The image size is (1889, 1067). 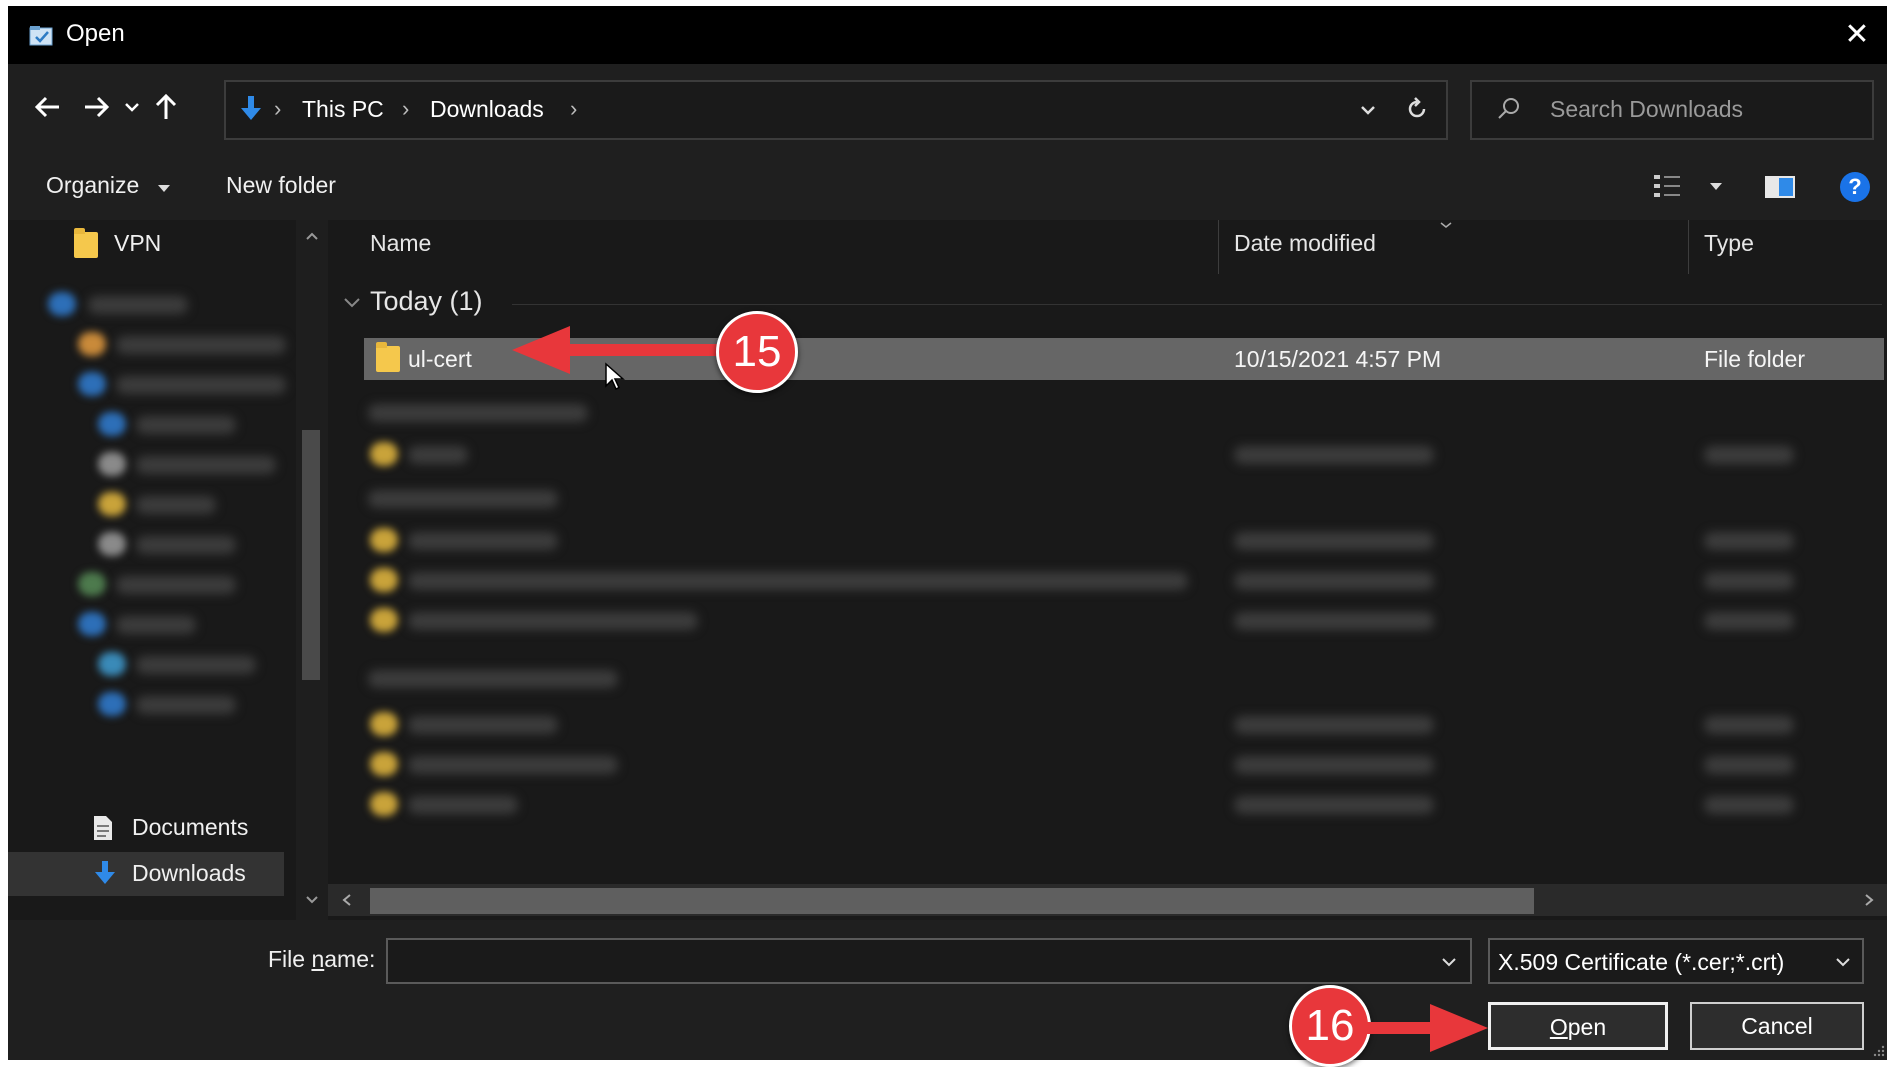 I want to click on open-button: Open, so click(x=1578, y=1026).